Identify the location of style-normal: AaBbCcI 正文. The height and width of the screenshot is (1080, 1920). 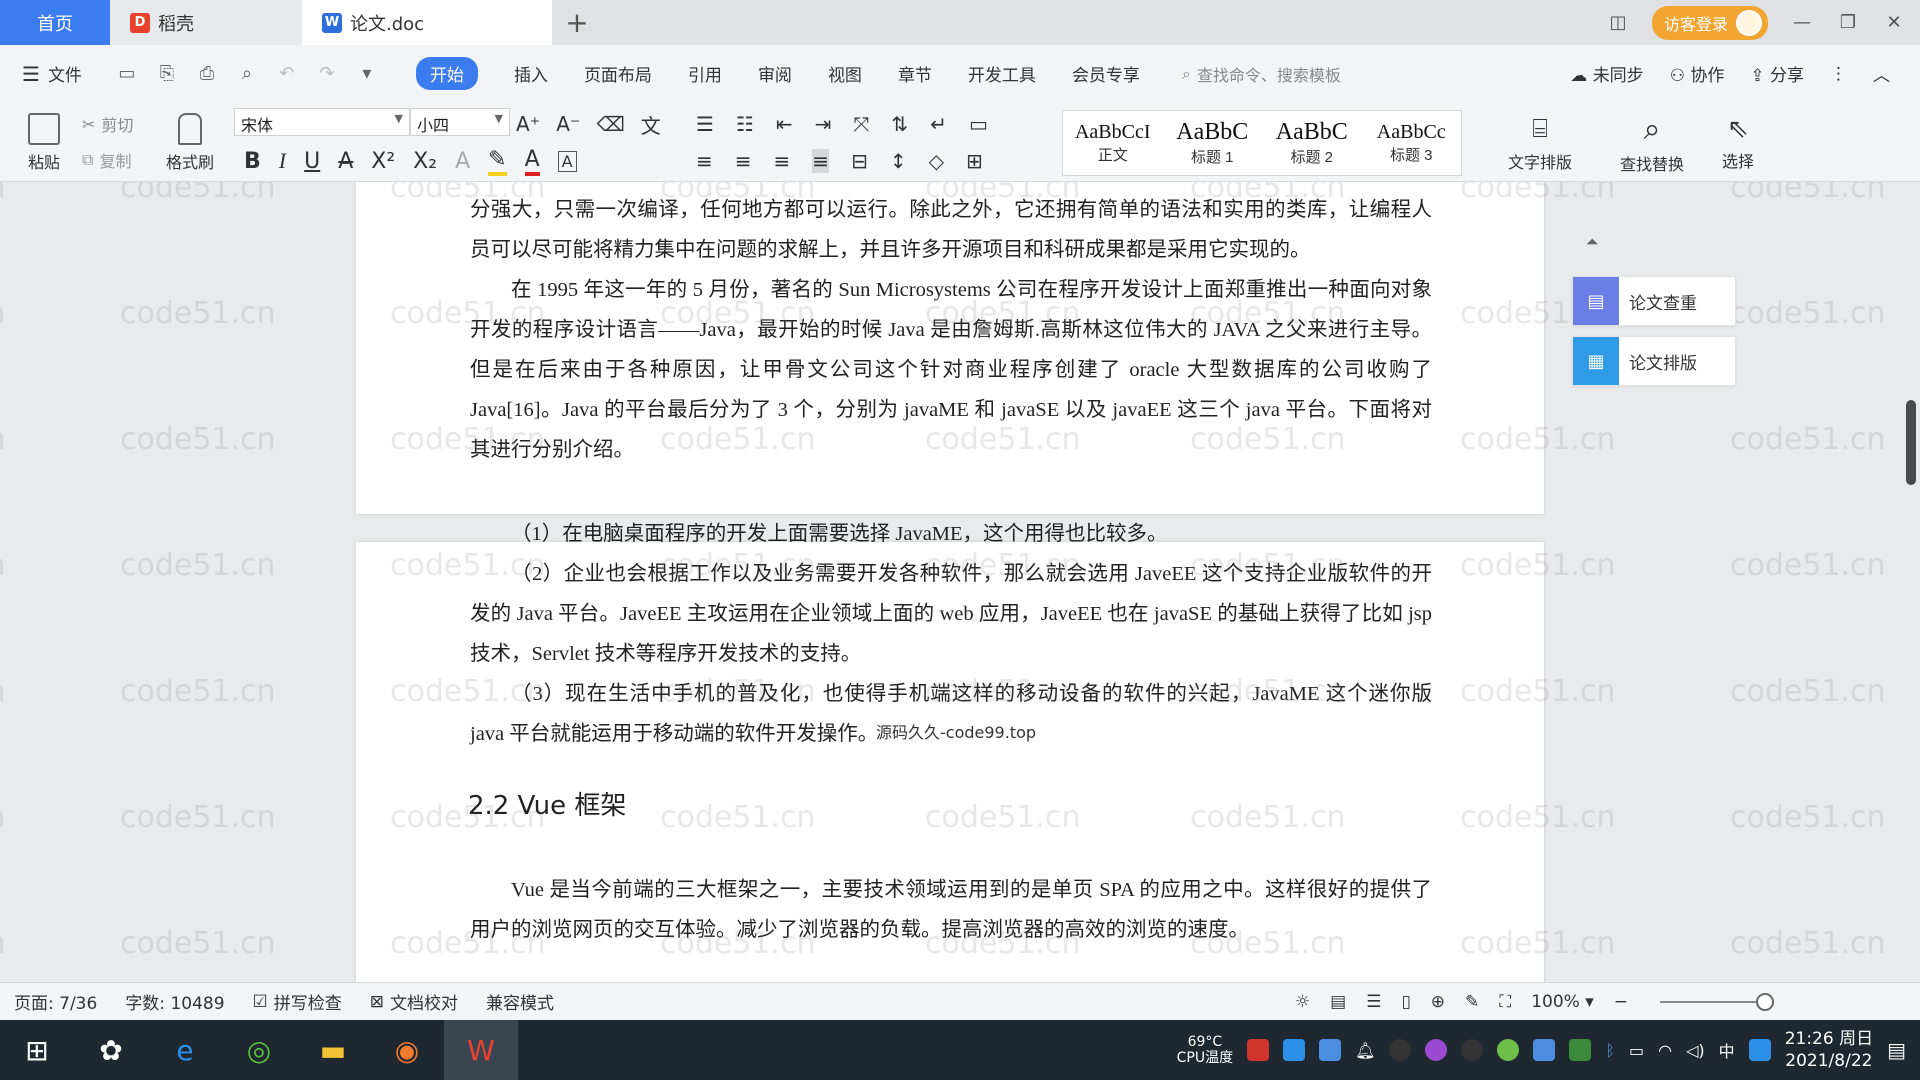
(1113, 143).